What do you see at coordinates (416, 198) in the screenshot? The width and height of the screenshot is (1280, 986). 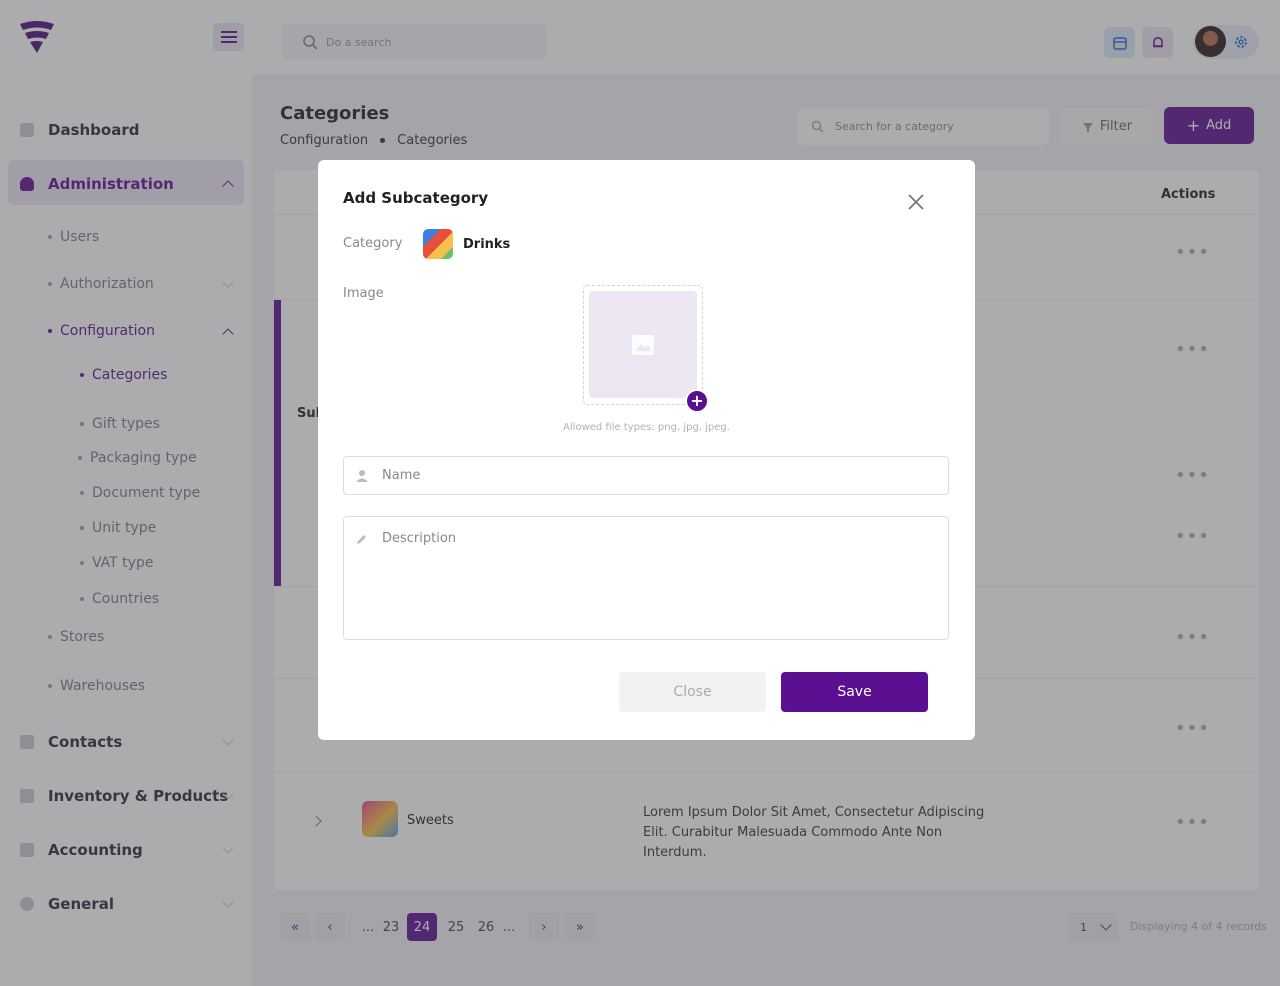 I see `modal-title: Add Subcategory` at bounding box center [416, 198].